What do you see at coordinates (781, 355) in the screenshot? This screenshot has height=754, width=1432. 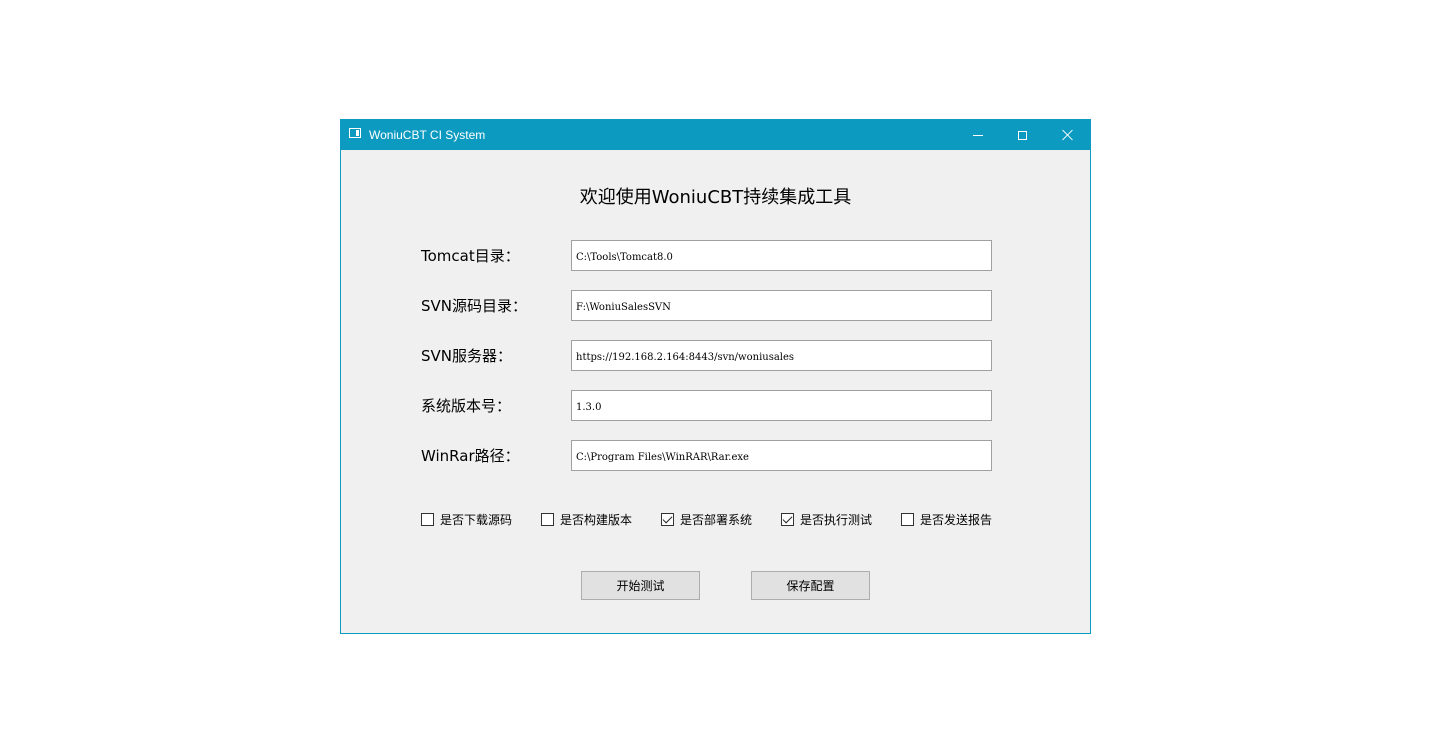 I see `svn-server-input` at bounding box center [781, 355].